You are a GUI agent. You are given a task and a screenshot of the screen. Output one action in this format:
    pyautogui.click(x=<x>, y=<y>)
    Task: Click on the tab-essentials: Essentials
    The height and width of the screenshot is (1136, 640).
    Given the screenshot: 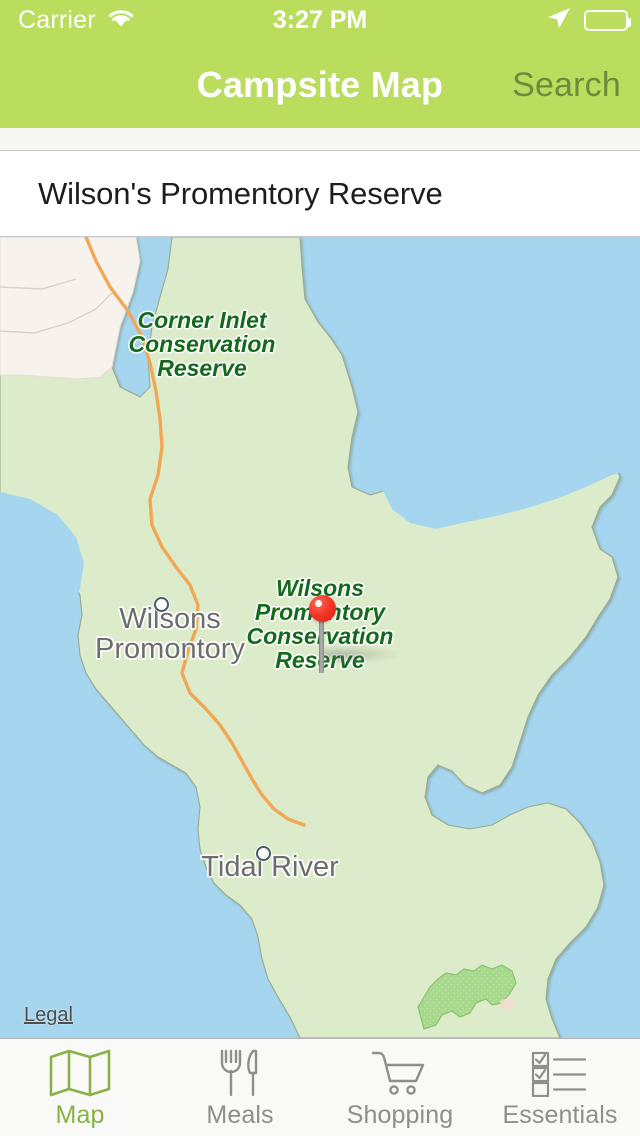 What is the action you would take?
    pyautogui.click(x=560, y=1087)
    